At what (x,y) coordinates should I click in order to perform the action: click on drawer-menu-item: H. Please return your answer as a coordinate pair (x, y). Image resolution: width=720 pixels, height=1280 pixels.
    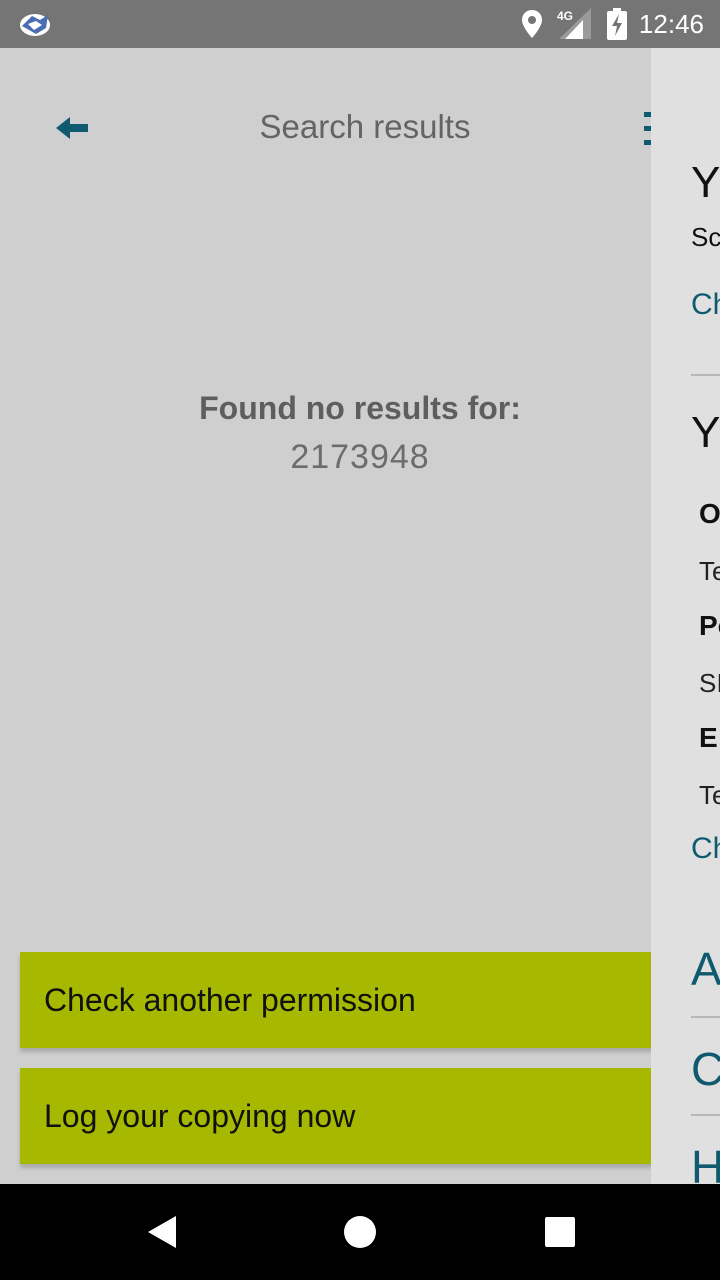
    Looking at the image, I should click on (705, 1162).